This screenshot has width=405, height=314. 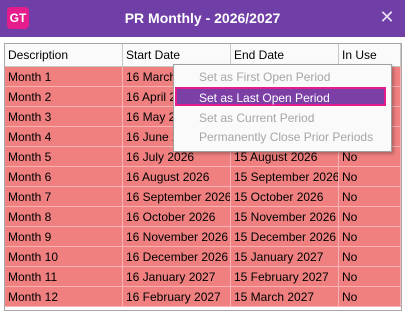 I want to click on cell-description: Month 6, so click(x=64, y=177).